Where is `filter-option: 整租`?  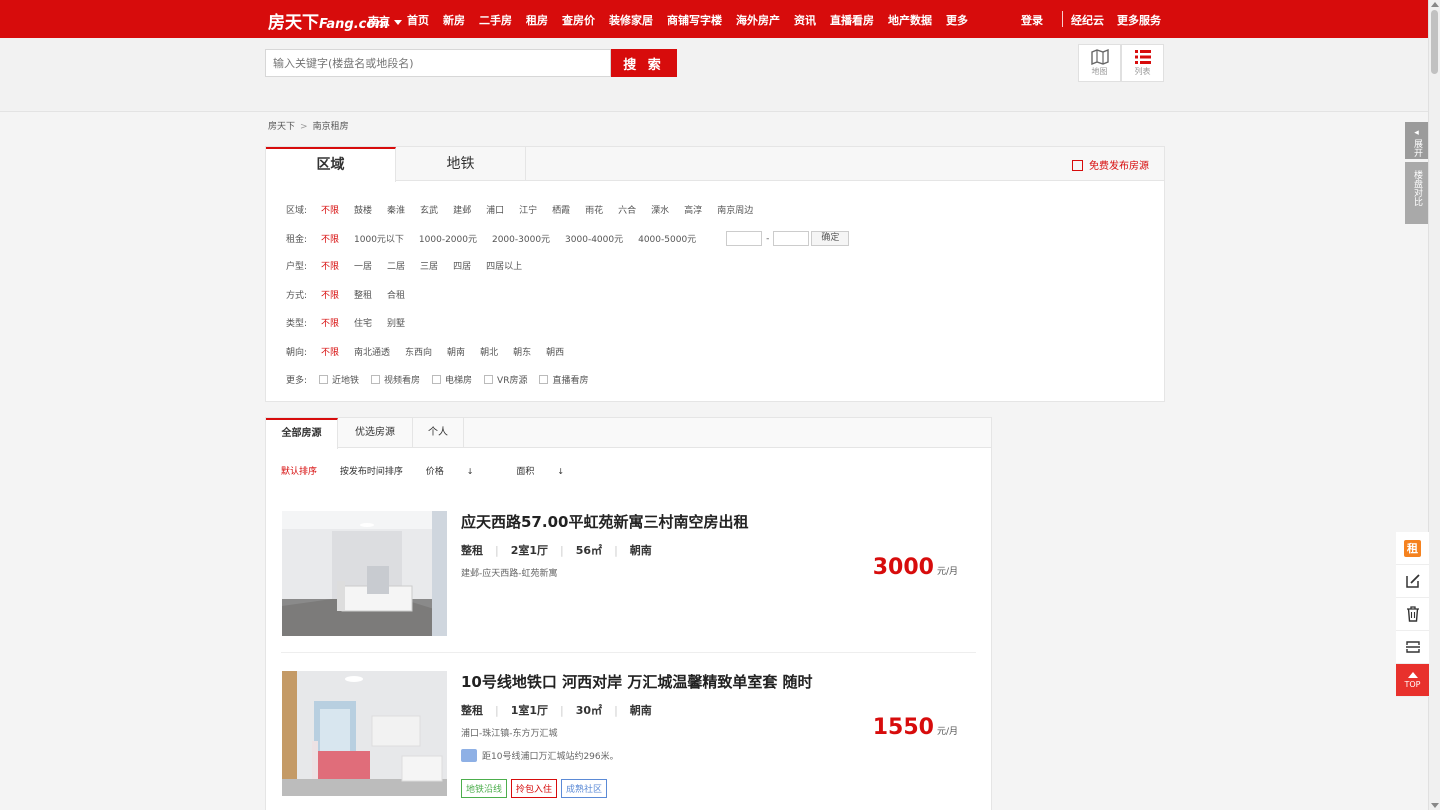
filter-option: 整租 is located at coordinates (363, 294).